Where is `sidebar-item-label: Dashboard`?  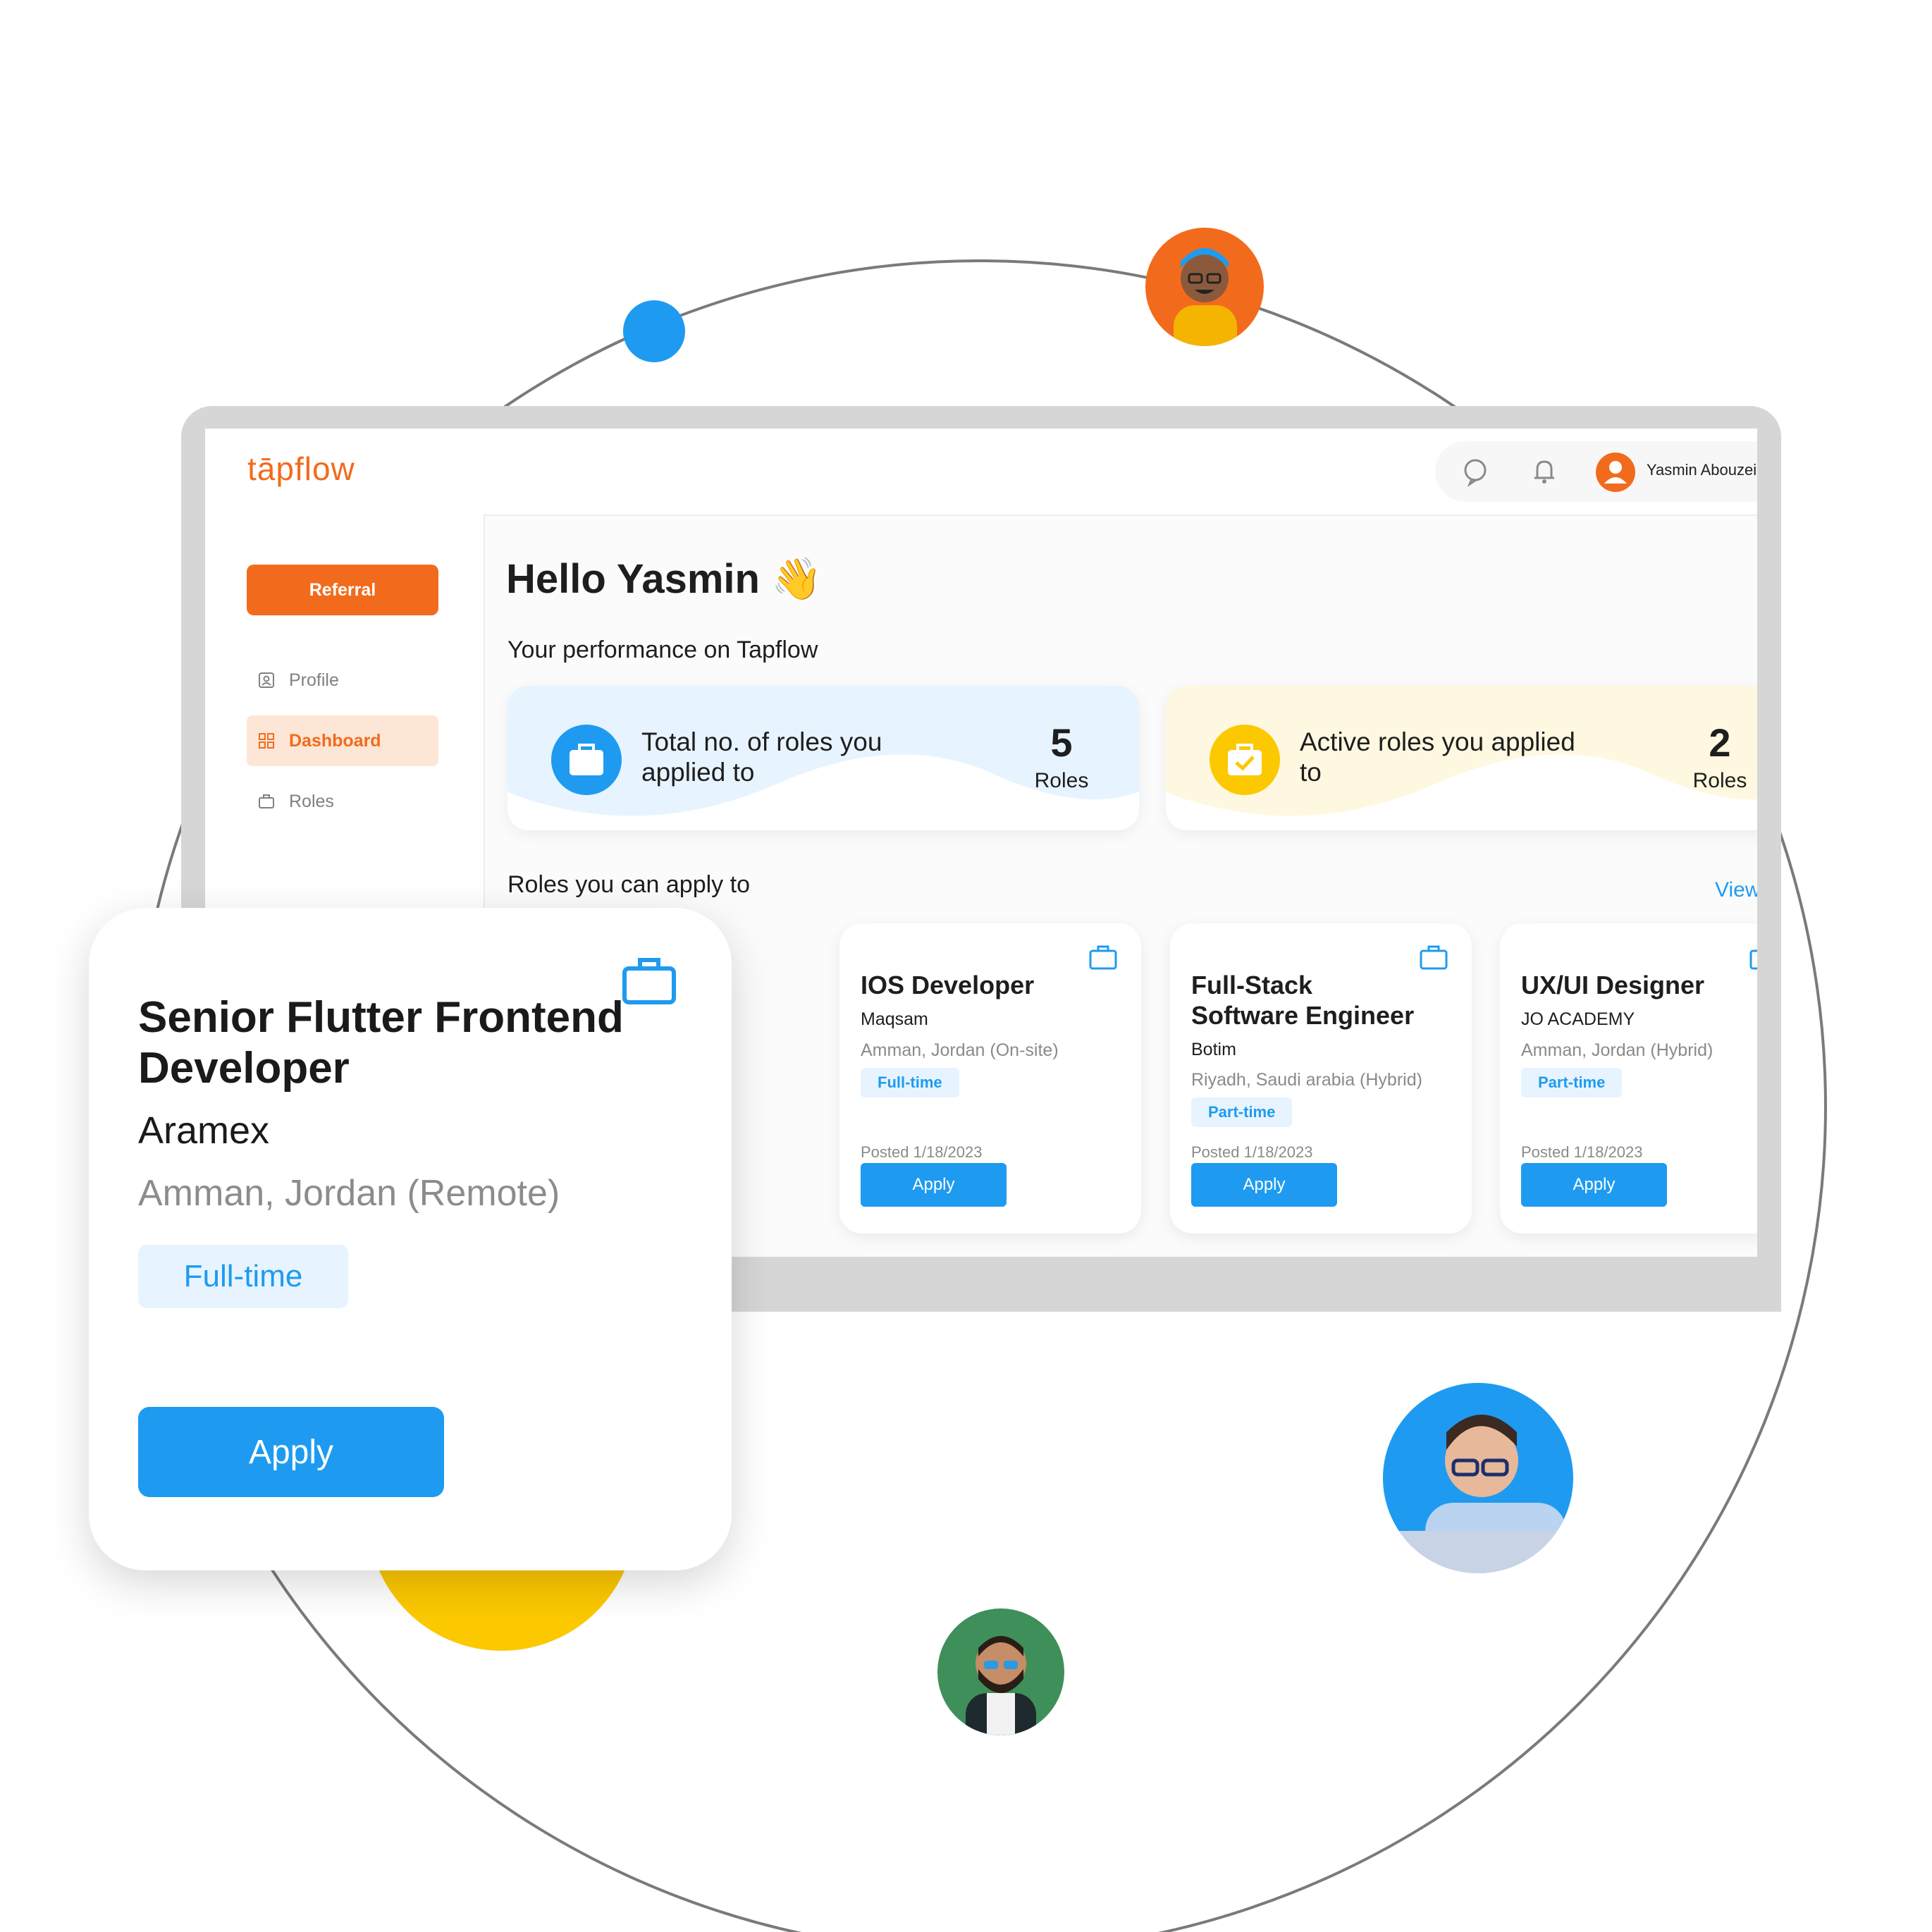
sidebar-item-label: Dashboard is located at coordinates (335, 740).